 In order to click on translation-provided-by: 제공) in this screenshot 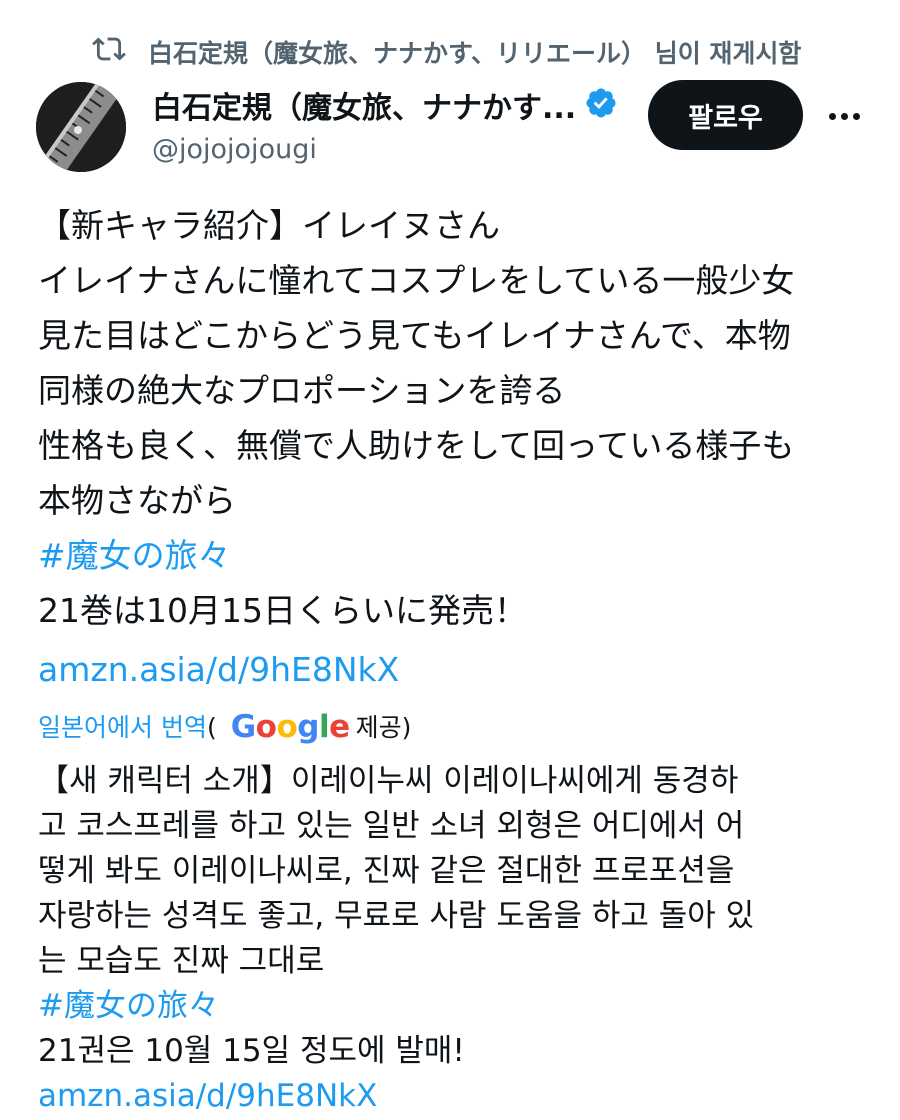, I will do `click(383, 727)`.